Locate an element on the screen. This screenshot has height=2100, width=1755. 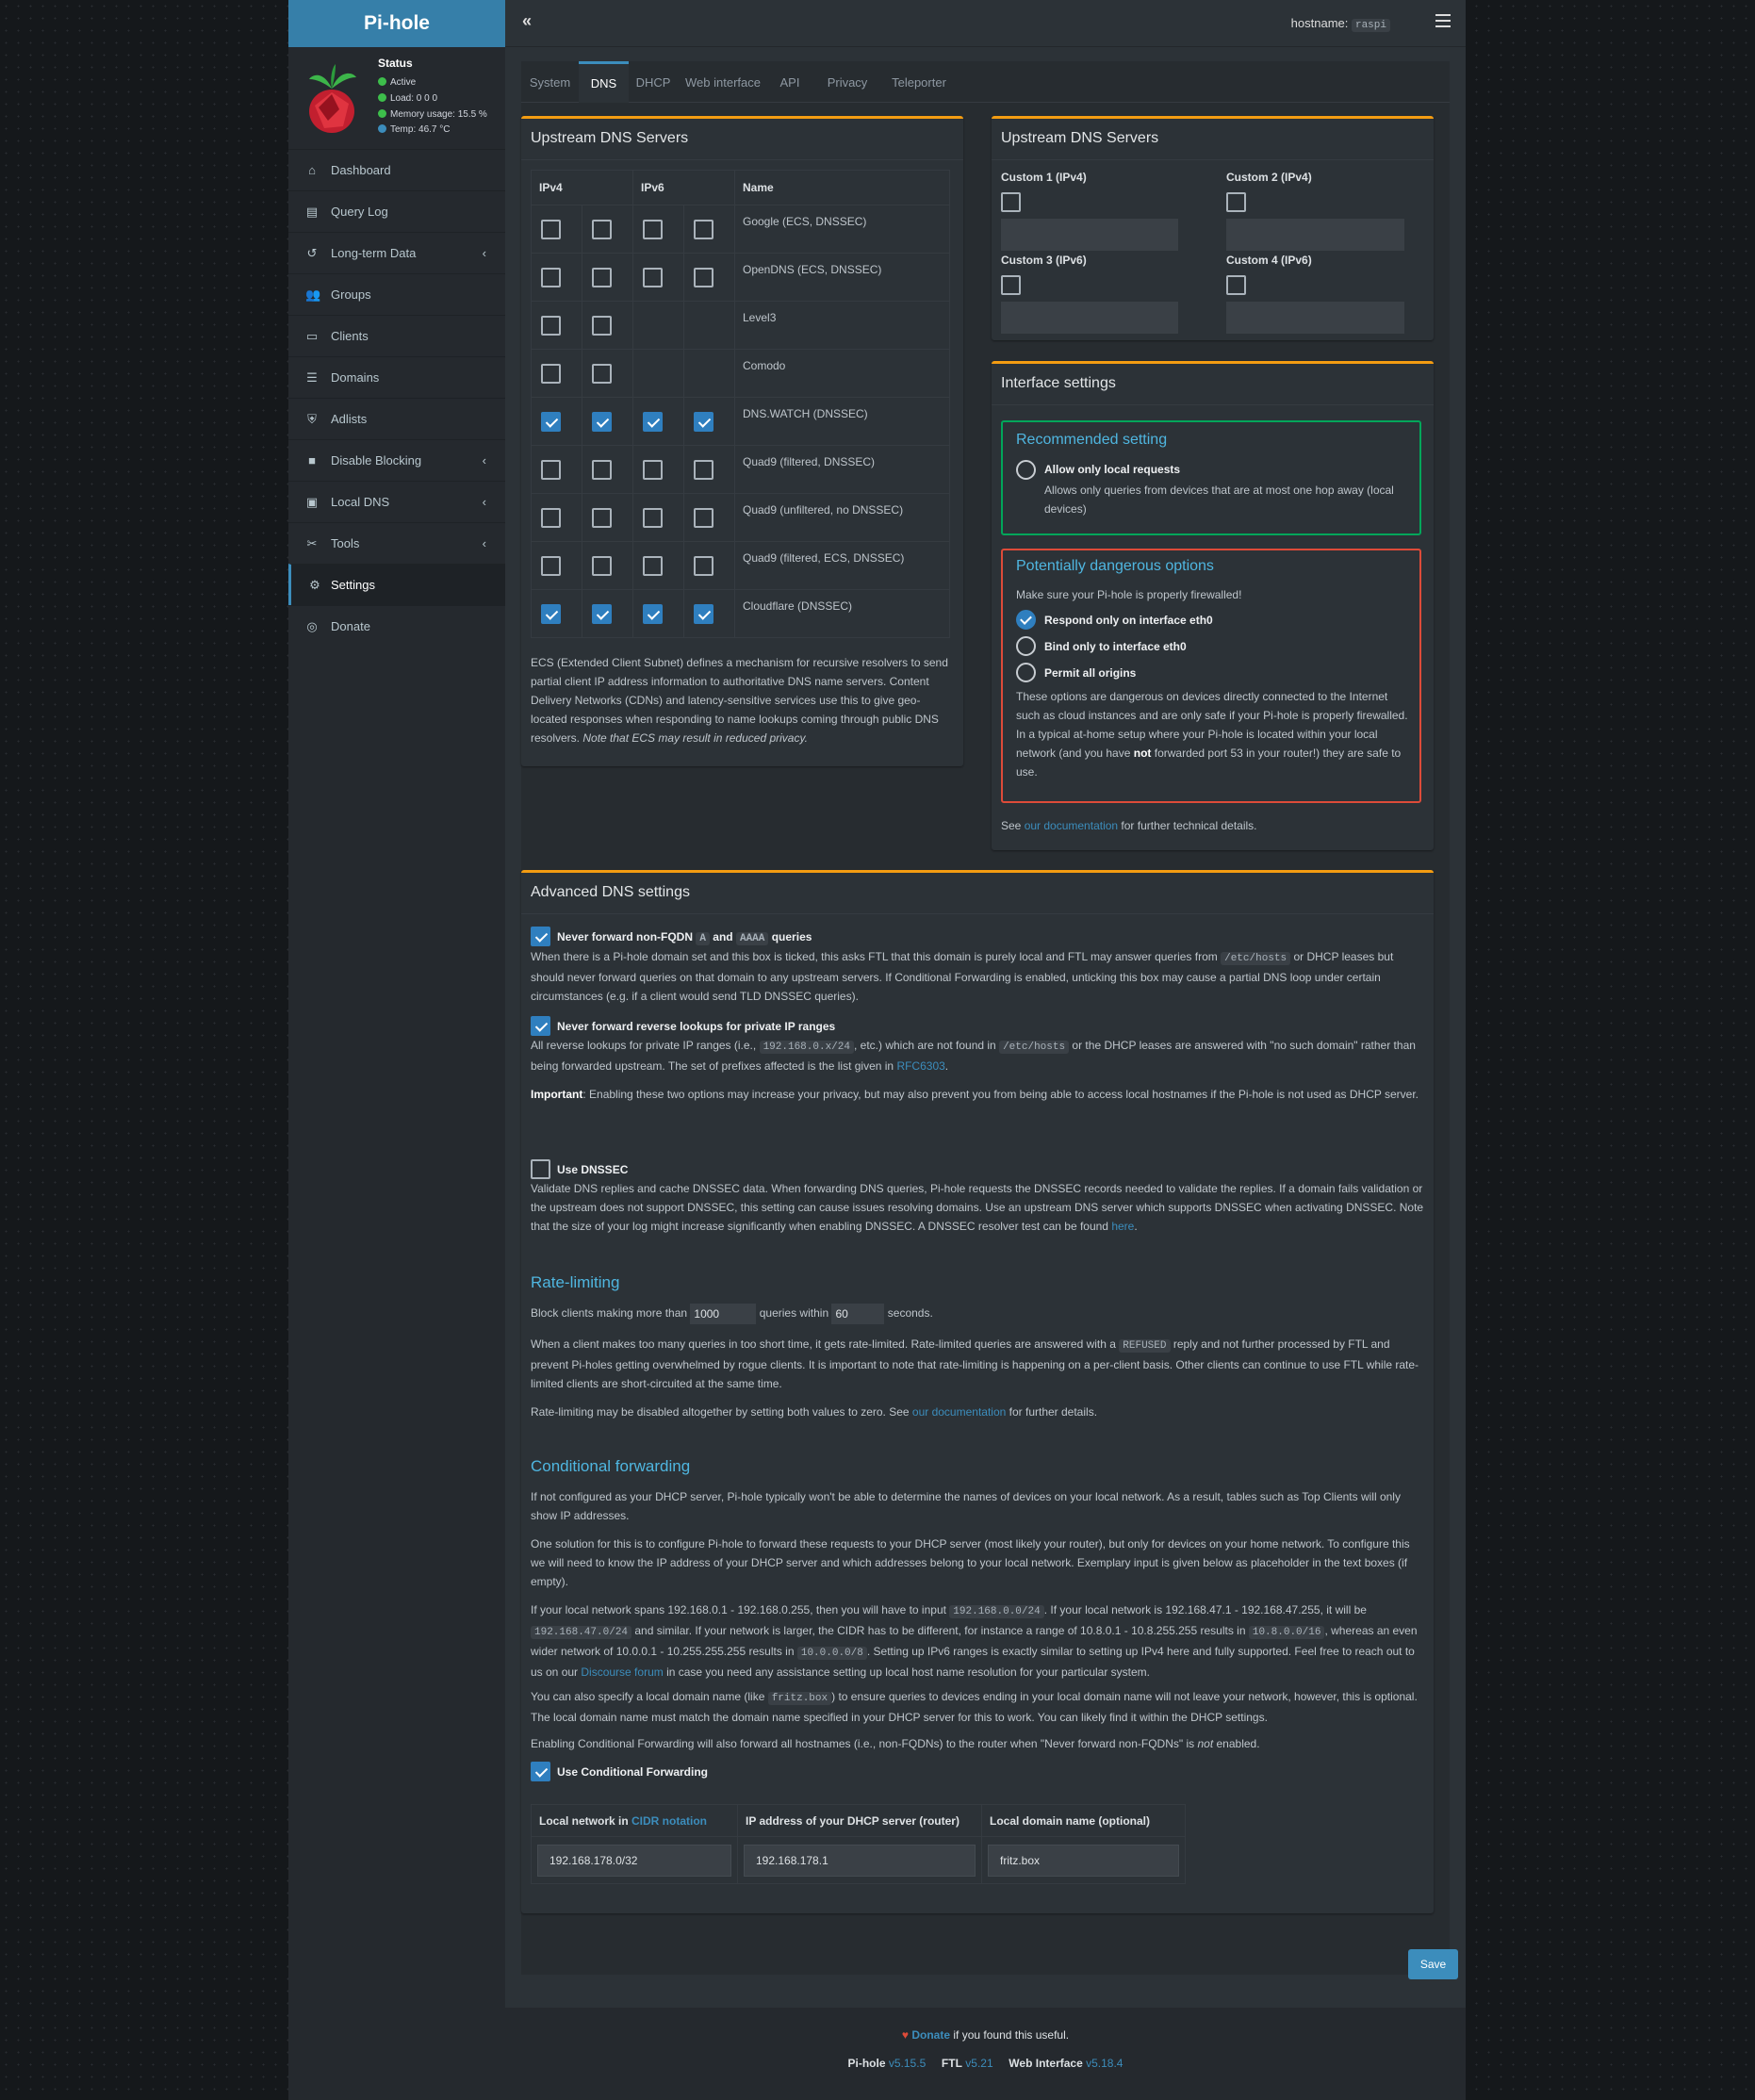
sidebar-item-groups: 👥 Groups is located at coordinates (396, 294).